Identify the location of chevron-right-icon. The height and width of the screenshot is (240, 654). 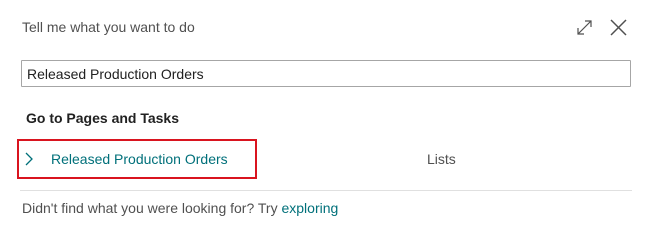
(29, 161).